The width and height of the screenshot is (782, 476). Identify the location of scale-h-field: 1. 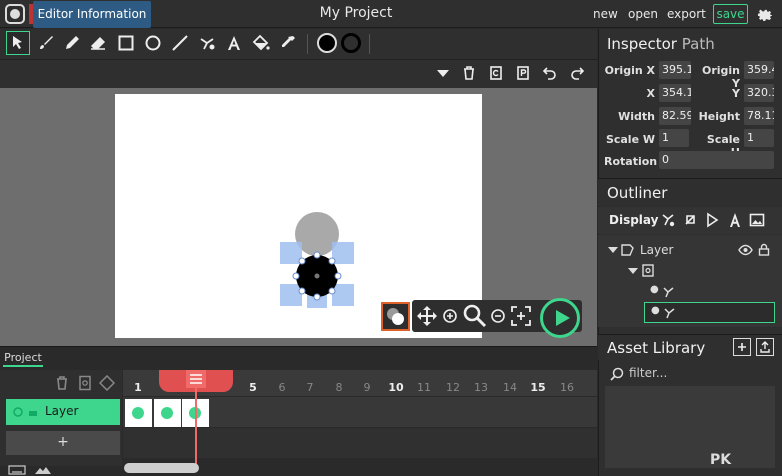
(759, 138).